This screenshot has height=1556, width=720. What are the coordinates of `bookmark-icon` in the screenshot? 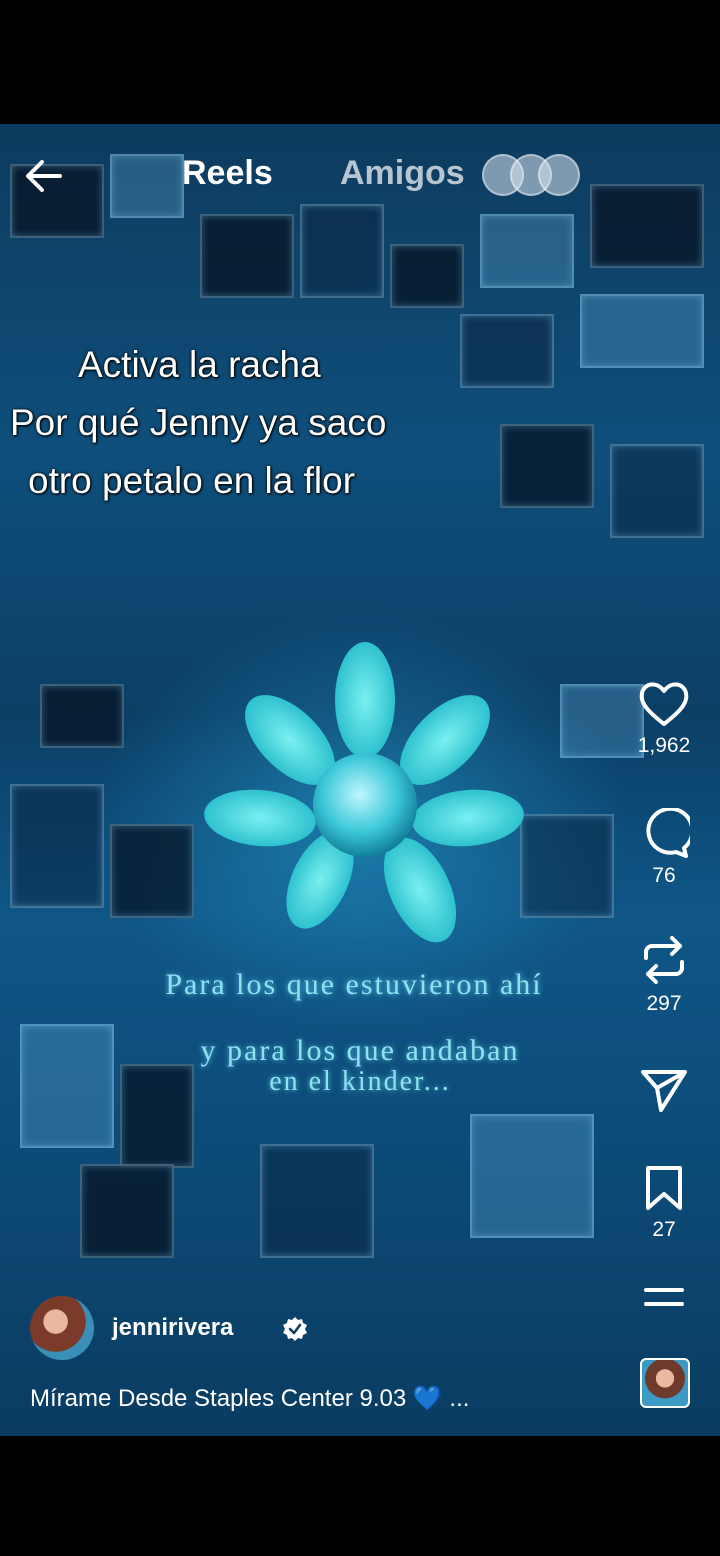 It's located at (664, 1188).